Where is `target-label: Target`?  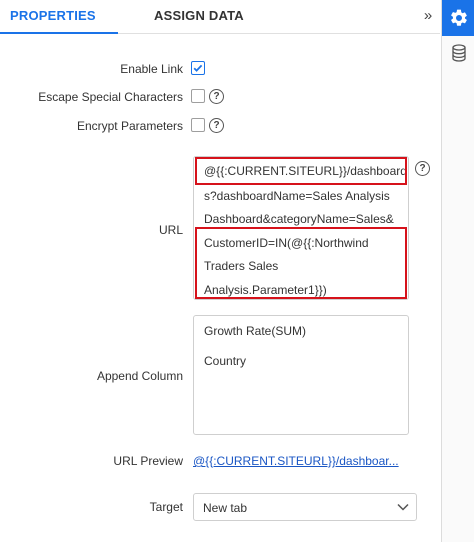 target-label: Target is located at coordinates (166, 507).